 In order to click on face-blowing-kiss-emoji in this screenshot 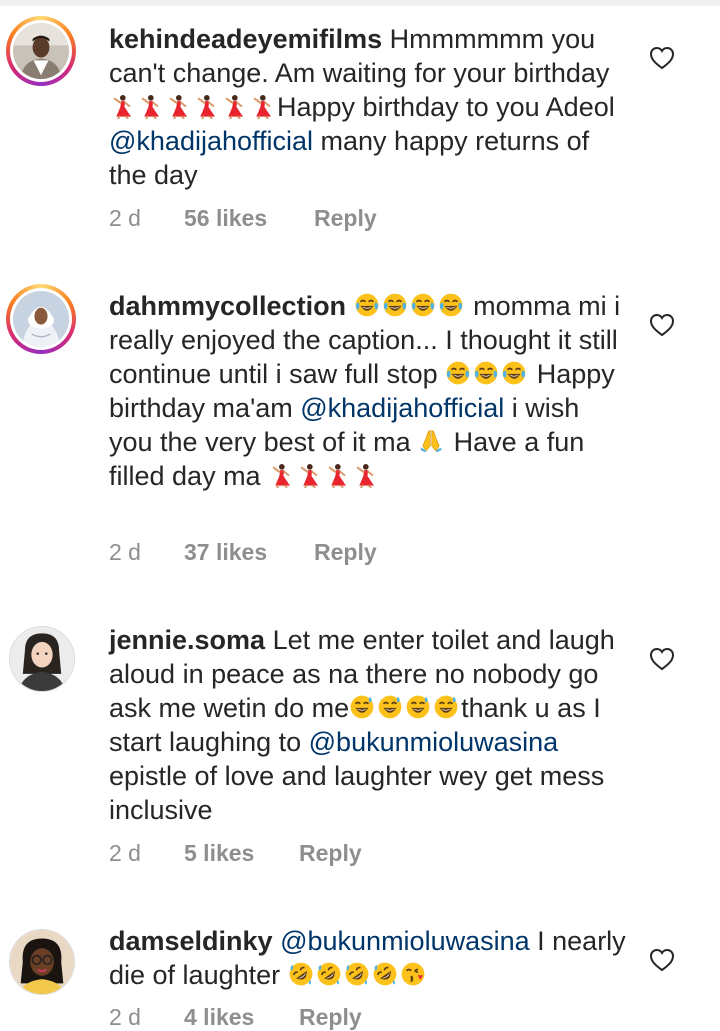, I will do `click(413, 974)`.